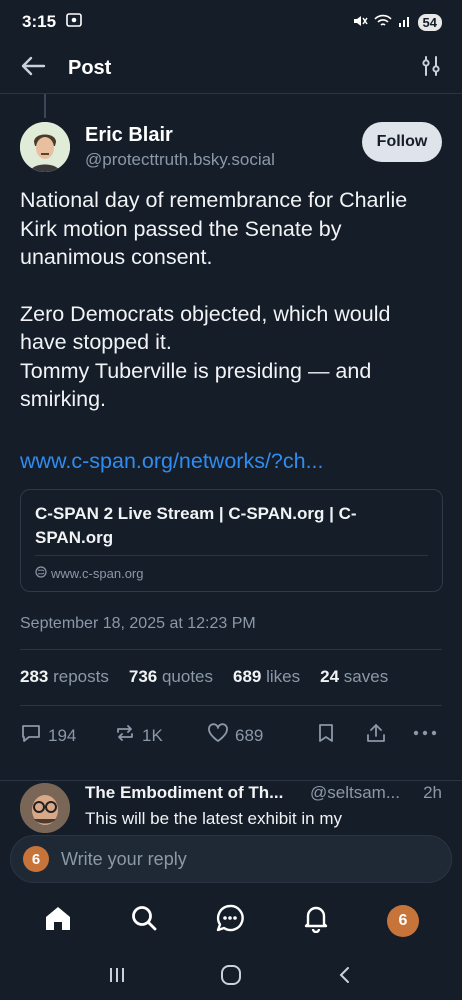 The image size is (462, 1000). I want to click on reply-count: 194, so click(62, 735).